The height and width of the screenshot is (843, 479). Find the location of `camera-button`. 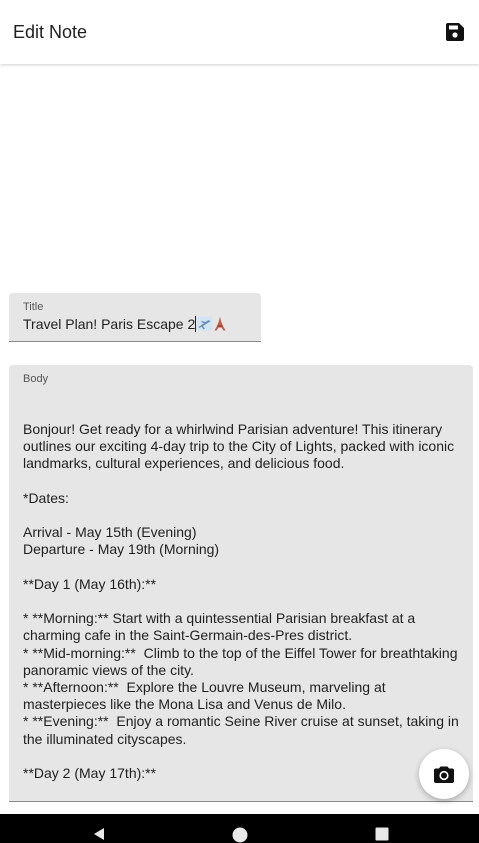

camera-button is located at coordinates (444, 774).